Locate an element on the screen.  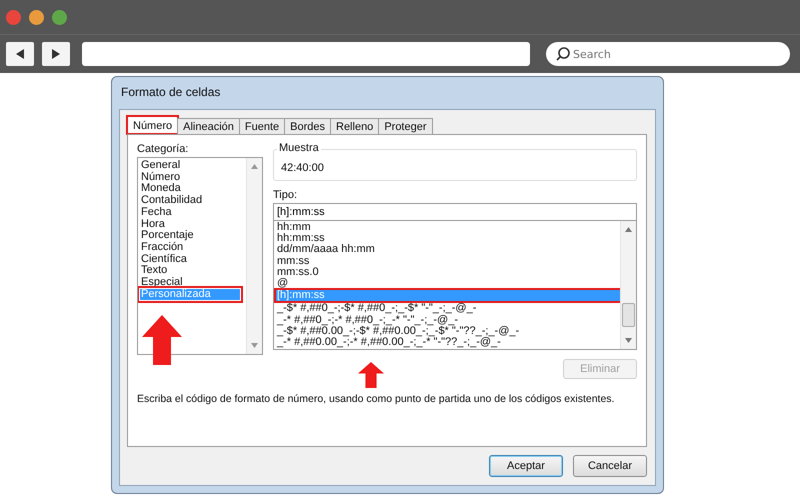
category-item: Texto is located at coordinates (193, 271).